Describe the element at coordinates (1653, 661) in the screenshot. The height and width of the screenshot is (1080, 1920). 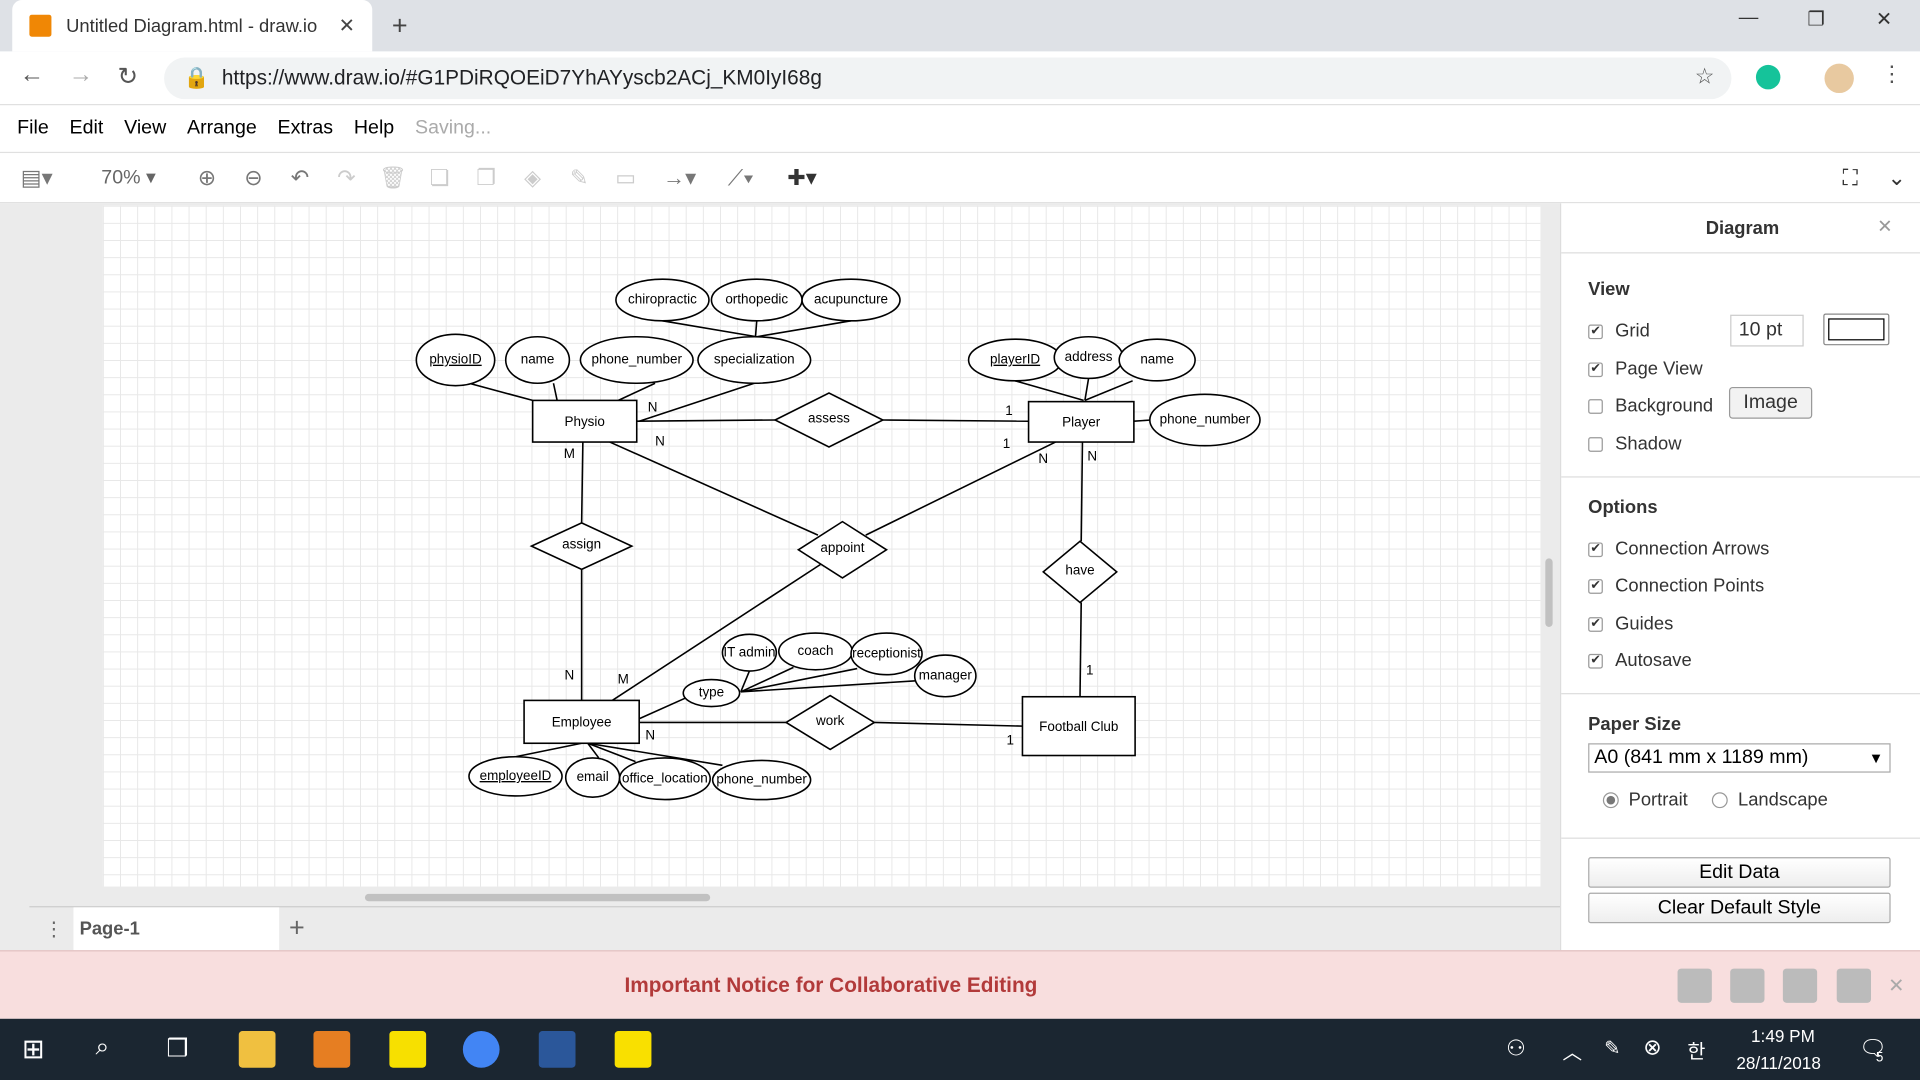
I see `autosave-label: Autosave` at that location.